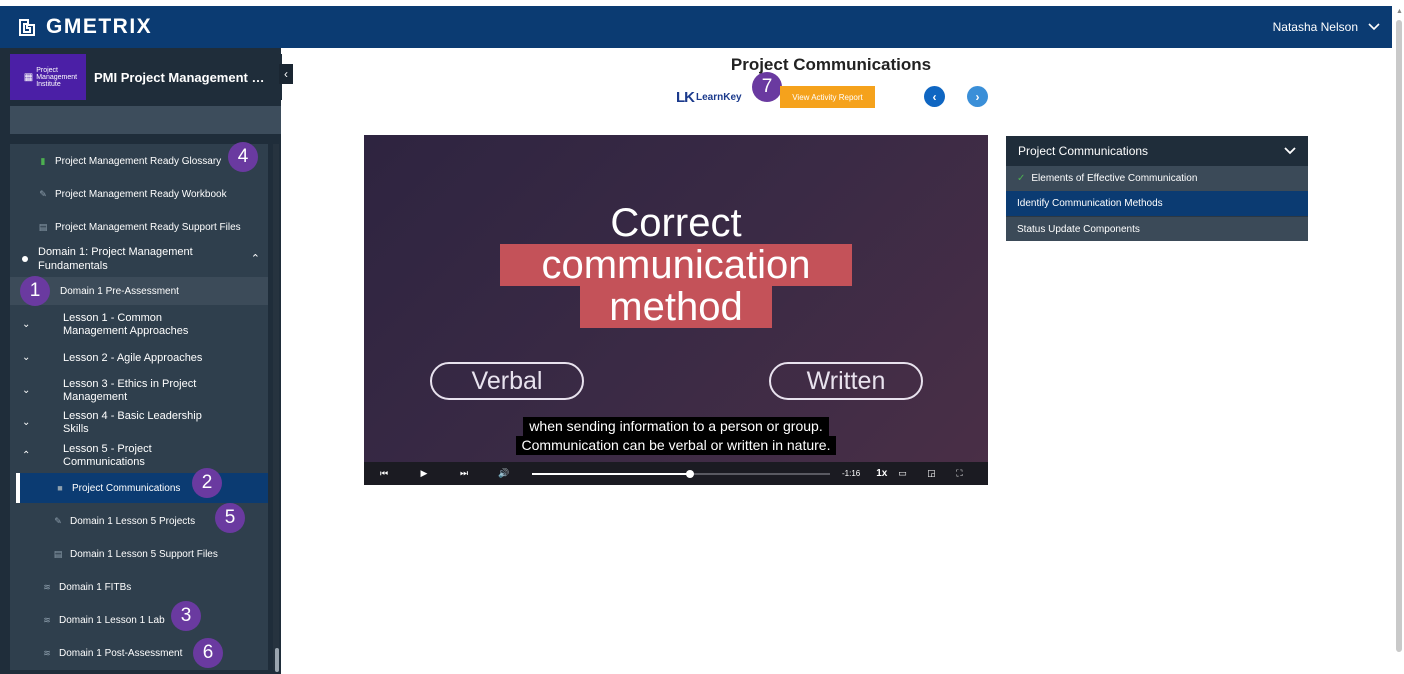  Describe the element at coordinates (243, 157) in the screenshot. I see `callout-badge-4: 4` at that location.